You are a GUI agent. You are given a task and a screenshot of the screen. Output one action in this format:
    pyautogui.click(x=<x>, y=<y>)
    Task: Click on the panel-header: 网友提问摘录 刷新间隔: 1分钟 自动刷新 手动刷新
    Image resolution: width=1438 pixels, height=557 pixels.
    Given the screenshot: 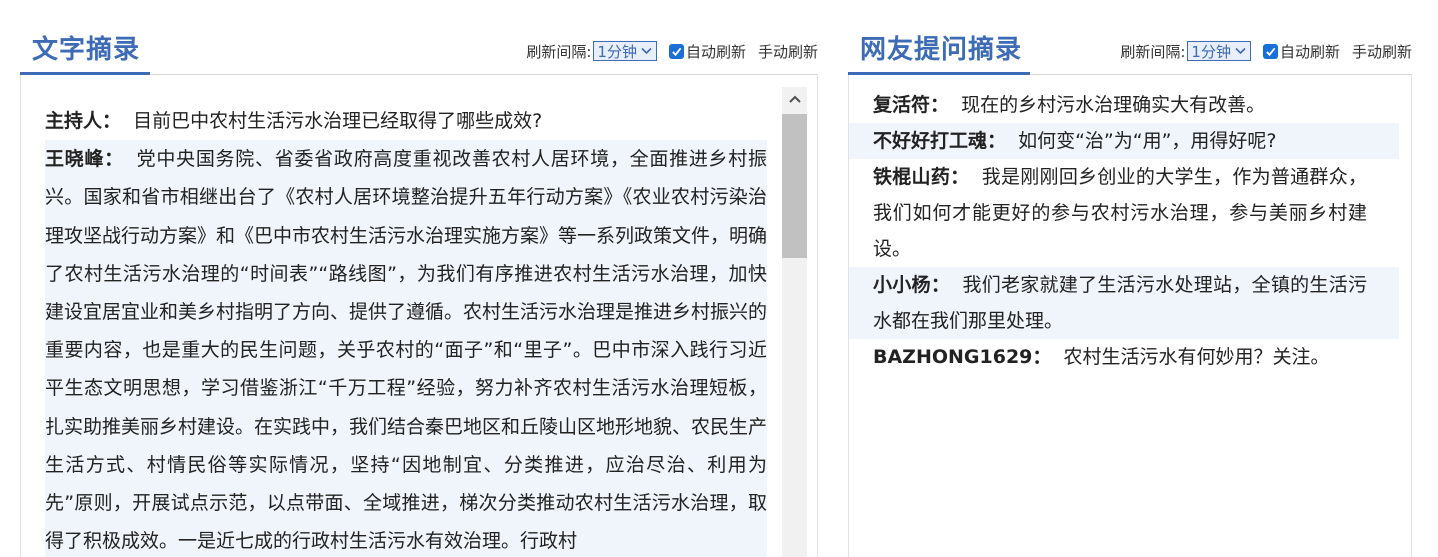 What is the action you would take?
    pyautogui.click(x=1130, y=37)
    